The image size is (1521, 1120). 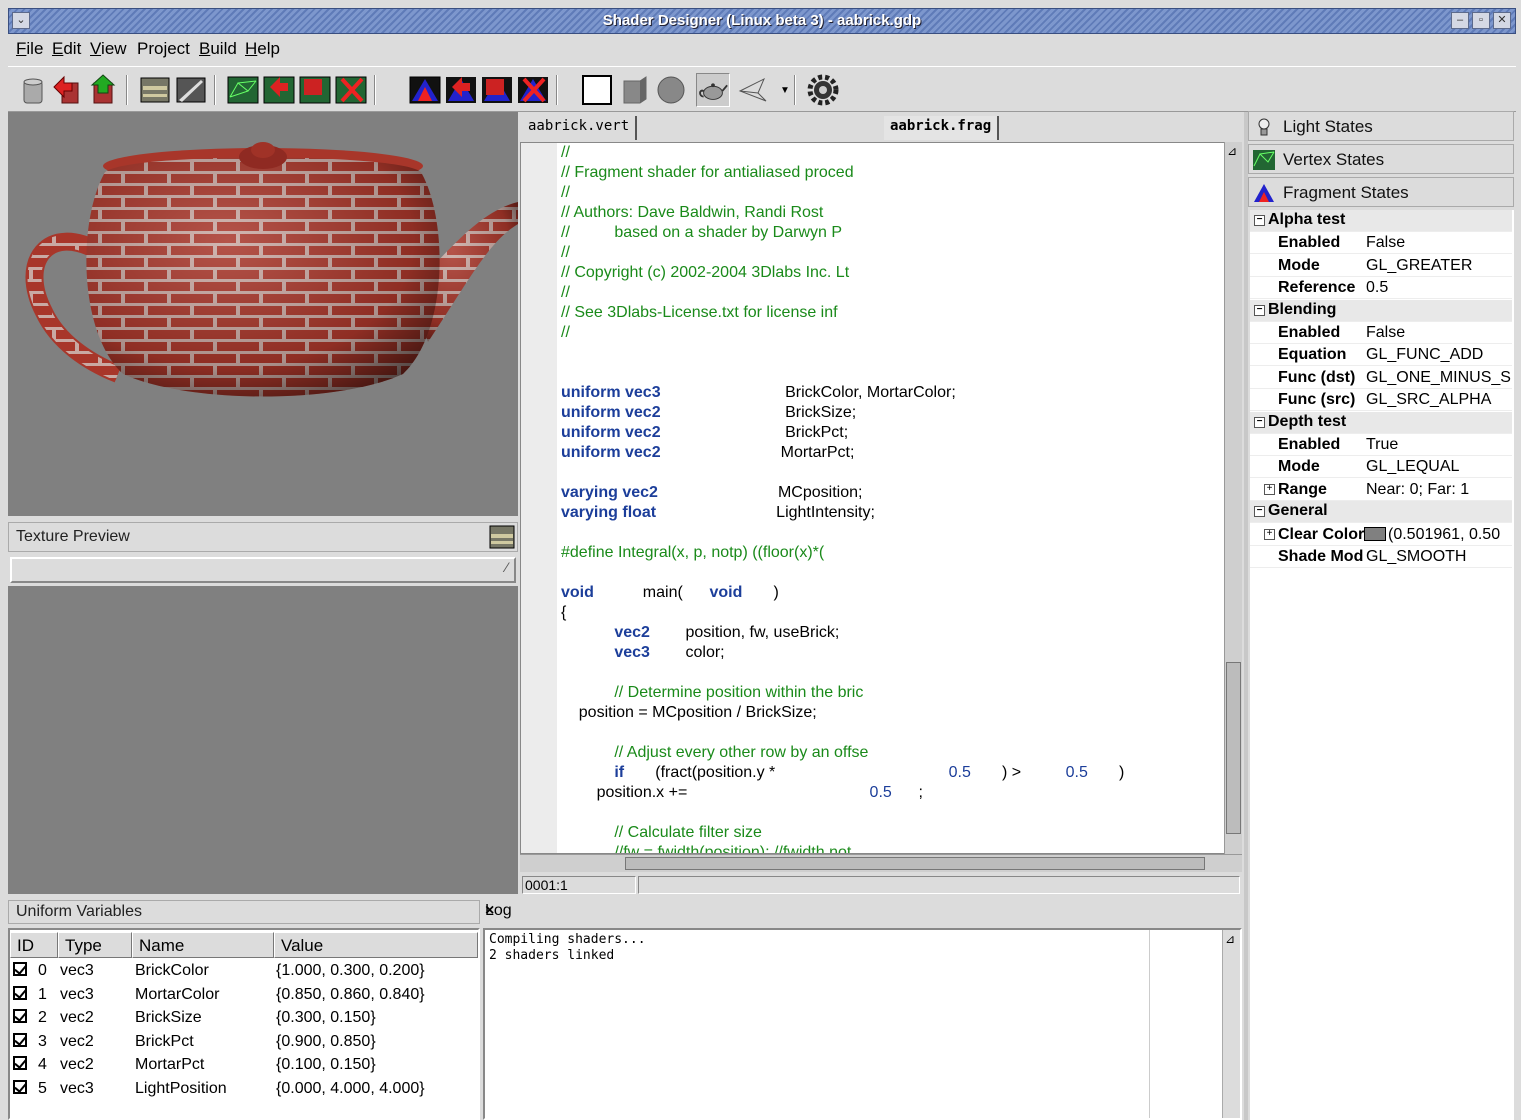 What do you see at coordinates (915, 863) in the screenshot?
I see `horizontal-scroll-thumb` at bounding box center [915, 863].